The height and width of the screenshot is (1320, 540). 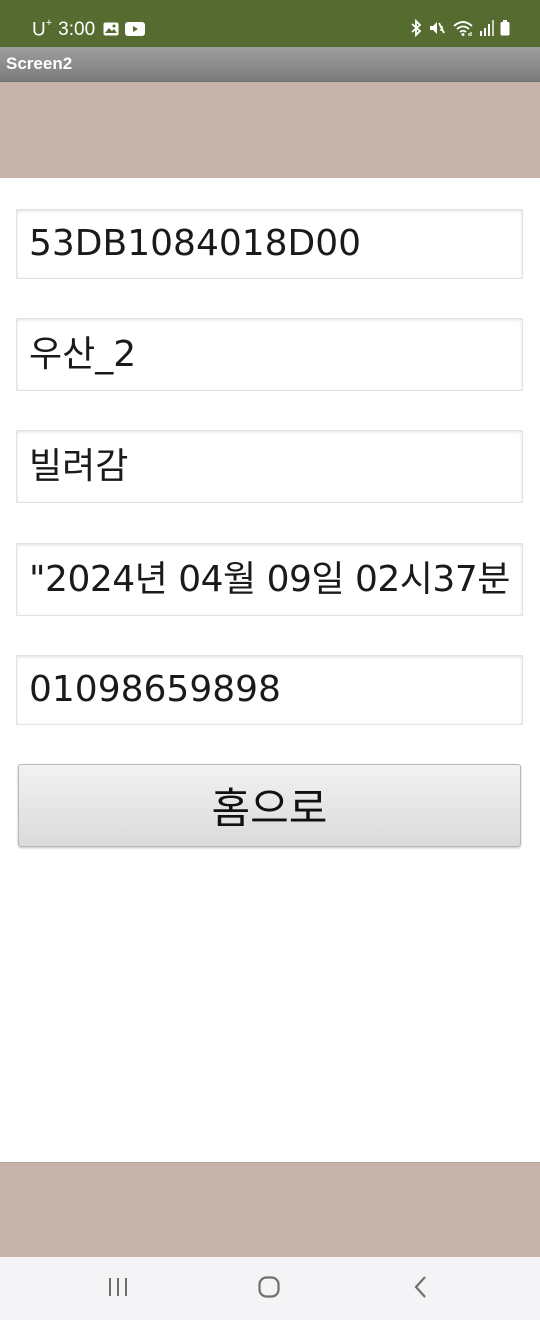 What do you see at coordinates (111, 30) in the screenshot?
I see `gallery-icon` at bounding box center [111, 30].